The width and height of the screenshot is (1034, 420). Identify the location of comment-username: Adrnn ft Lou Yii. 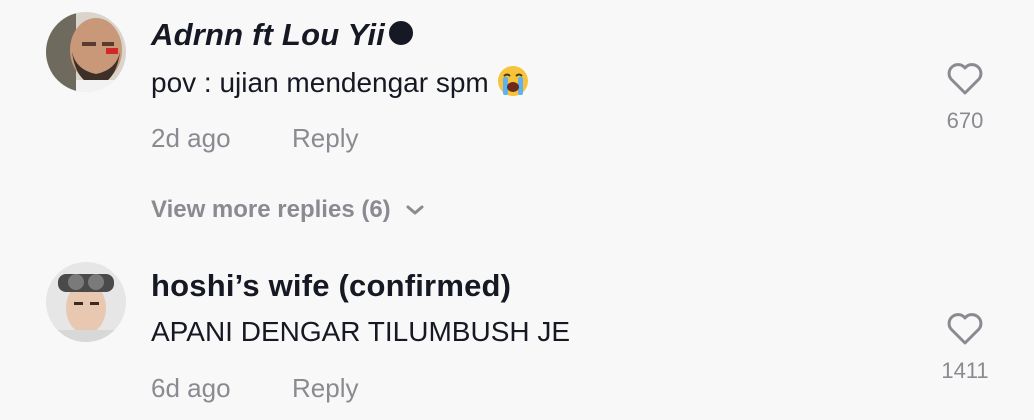
(283, 35).